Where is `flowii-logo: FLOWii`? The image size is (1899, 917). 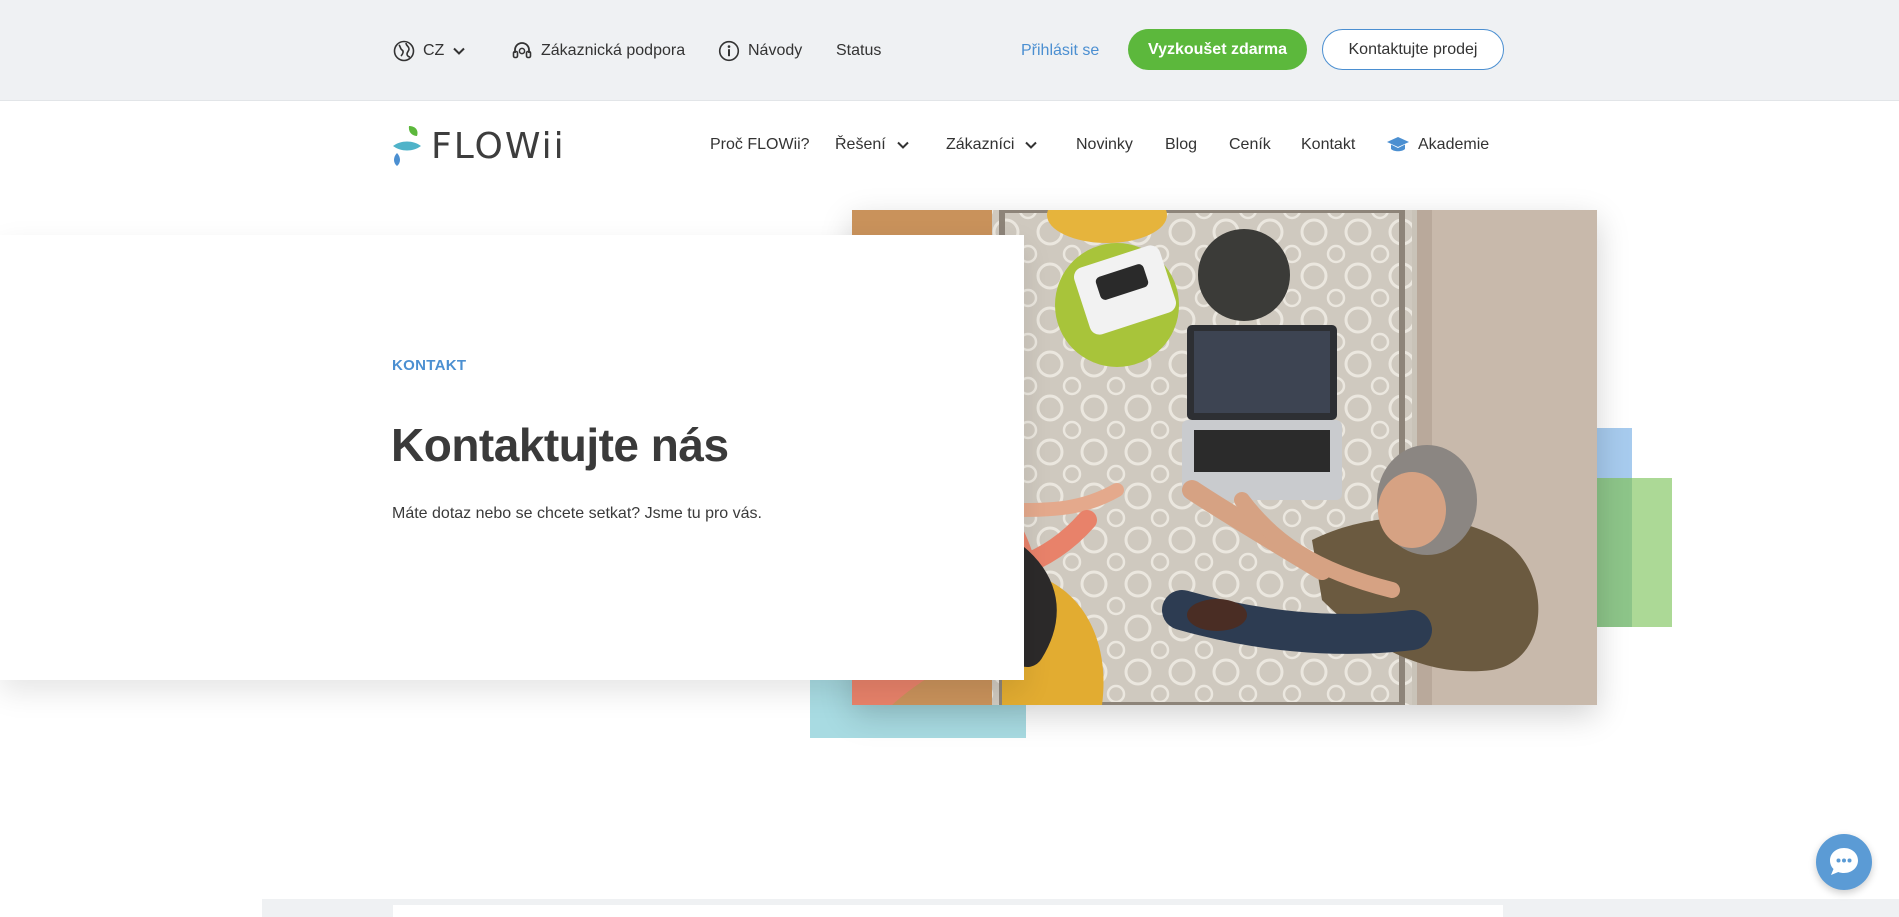
flowii-logo: FLOWii is located at coordinates (478, 146).